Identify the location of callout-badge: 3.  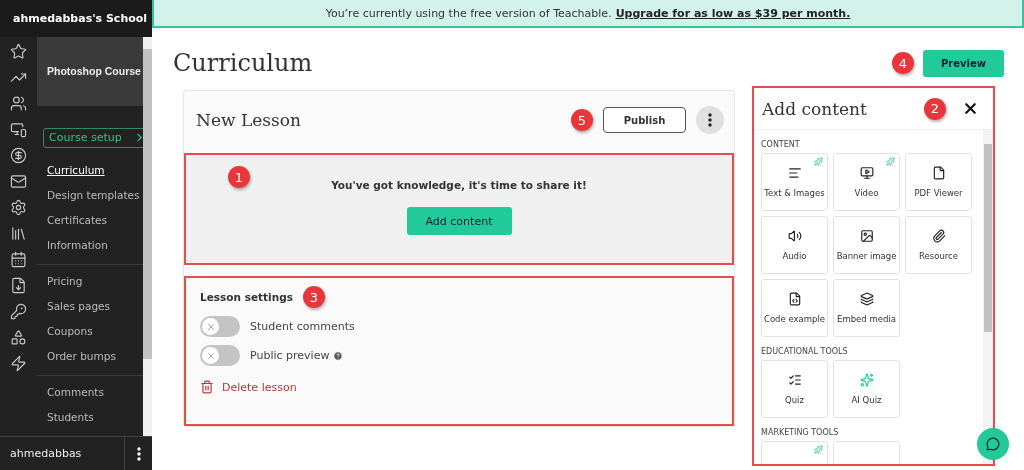
(313, 297).